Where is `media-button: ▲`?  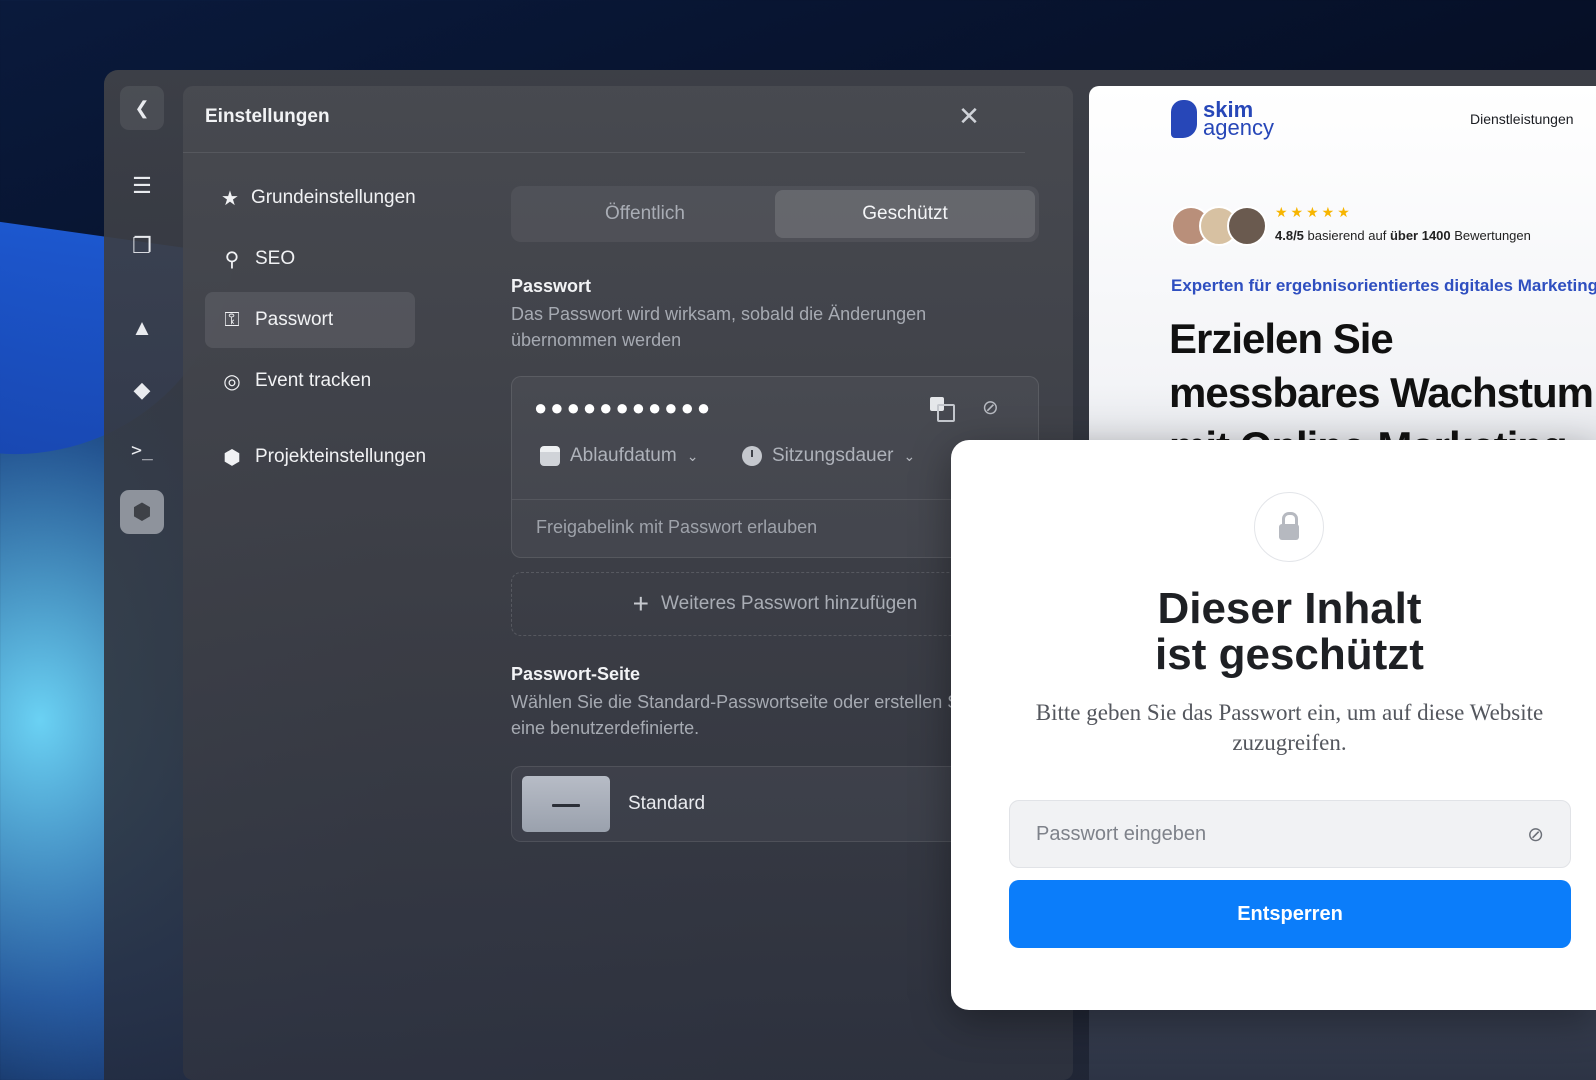
media-button: ▲ is located at coordinates (142, 328).